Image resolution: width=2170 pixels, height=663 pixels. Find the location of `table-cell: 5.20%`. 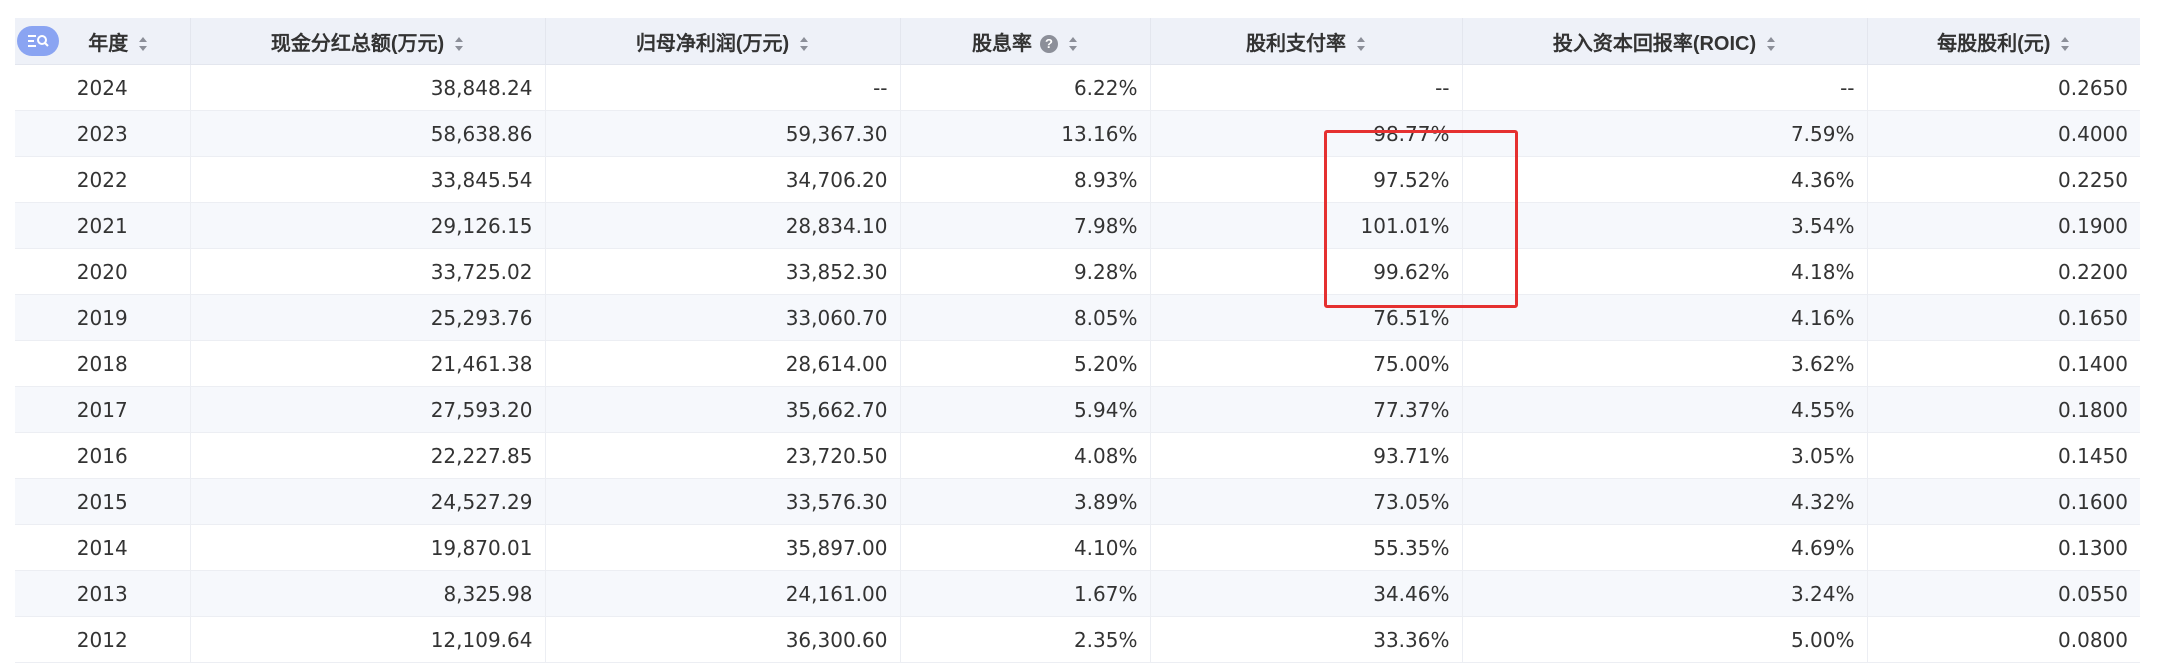

table-cell: 5.20% is located at coordinates (1025, 363).